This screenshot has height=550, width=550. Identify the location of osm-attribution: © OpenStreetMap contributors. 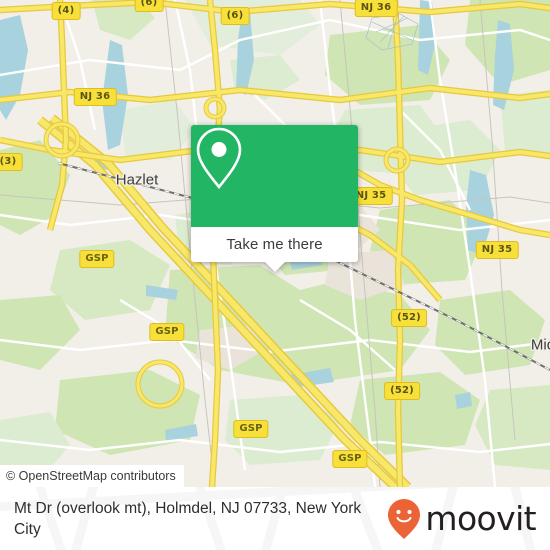
(92, 476).